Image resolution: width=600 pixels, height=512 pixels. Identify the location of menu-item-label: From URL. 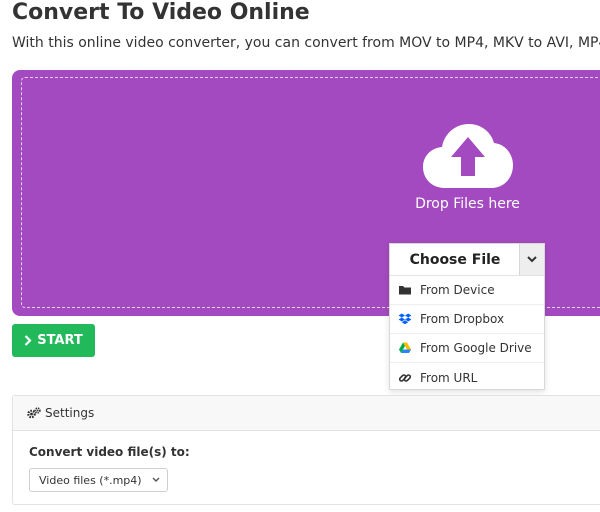
(449, 377).